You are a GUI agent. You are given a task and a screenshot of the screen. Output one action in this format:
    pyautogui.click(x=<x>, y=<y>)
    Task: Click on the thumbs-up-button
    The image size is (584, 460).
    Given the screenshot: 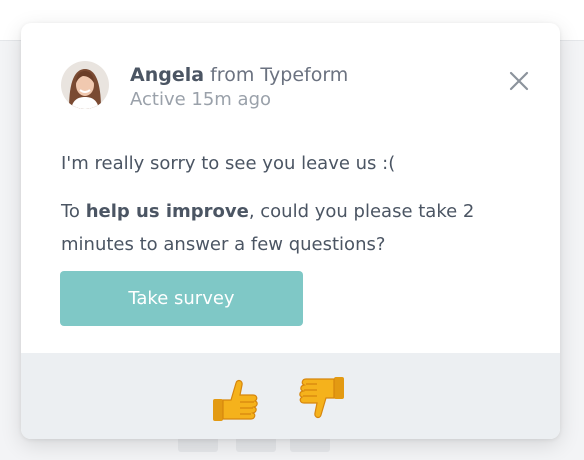 What is the action you would take?
    pyautogui.click(x=235, y=399)
    